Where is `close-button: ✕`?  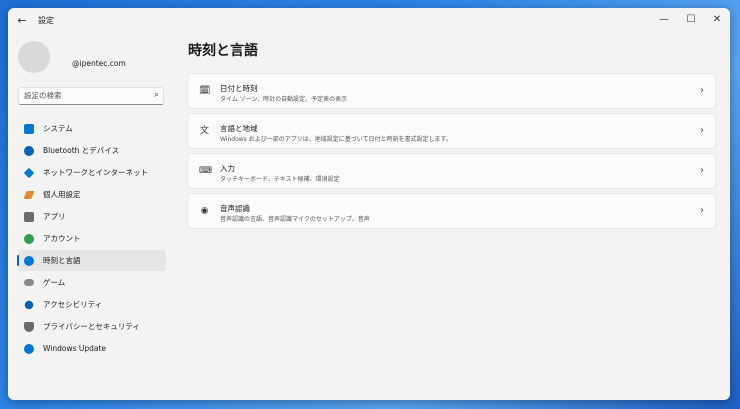 close-button: ✕ is located at coordinates (717, 20).